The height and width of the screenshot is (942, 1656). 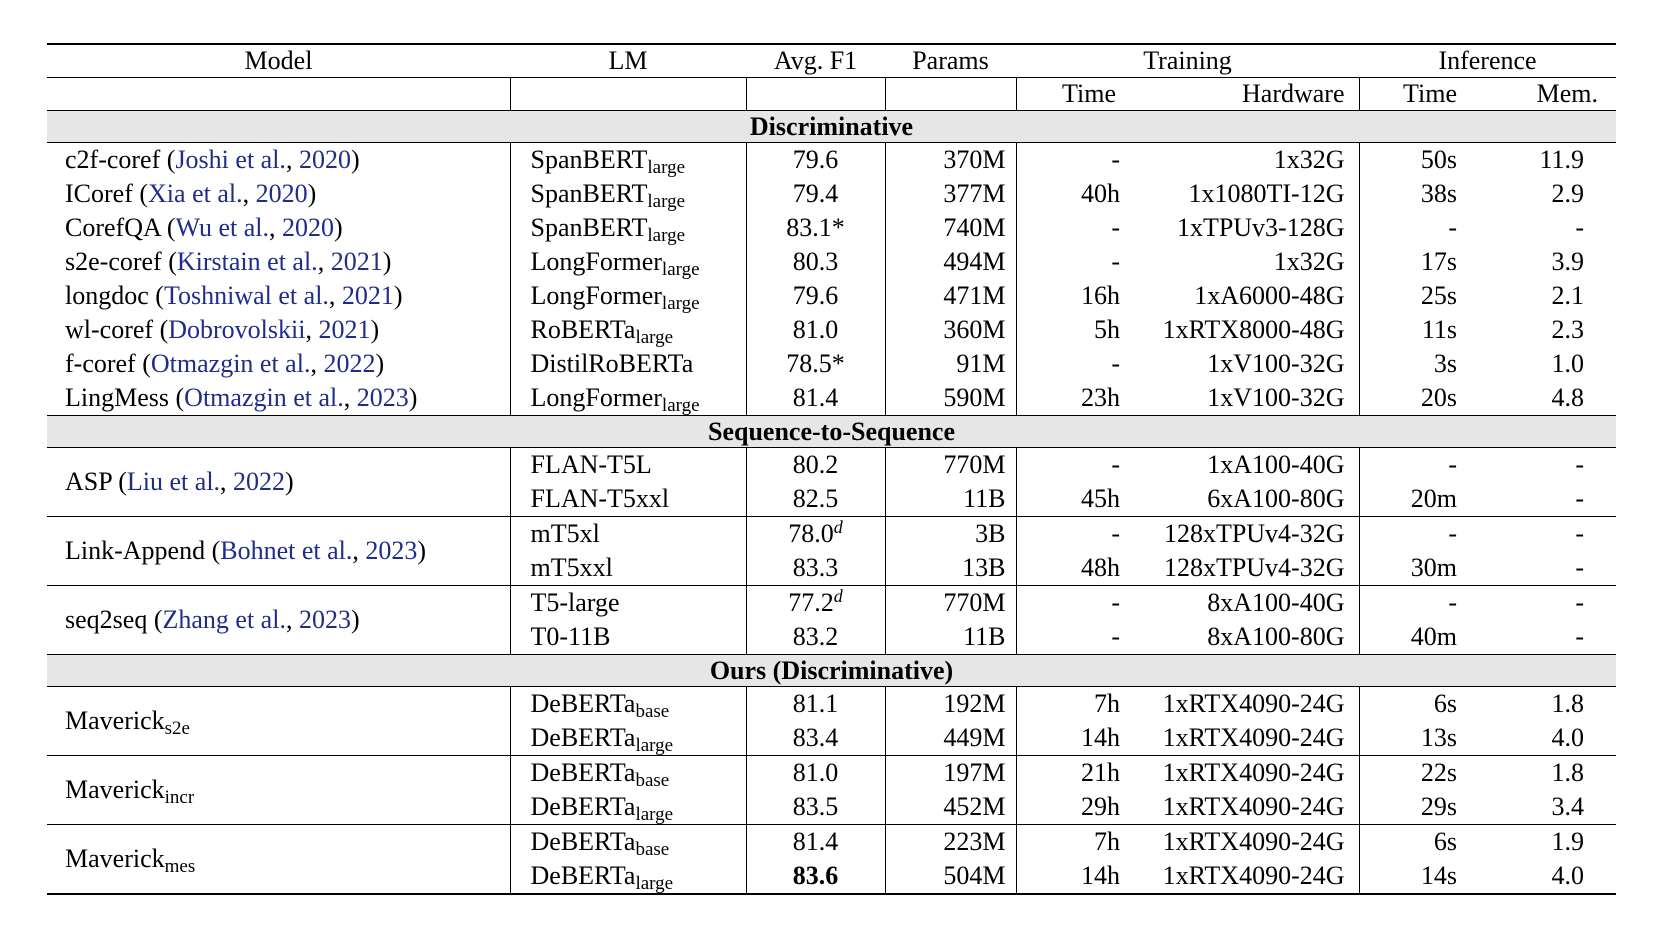 I want to click on f1-cell: 79.6, so click(x=815, y=296).